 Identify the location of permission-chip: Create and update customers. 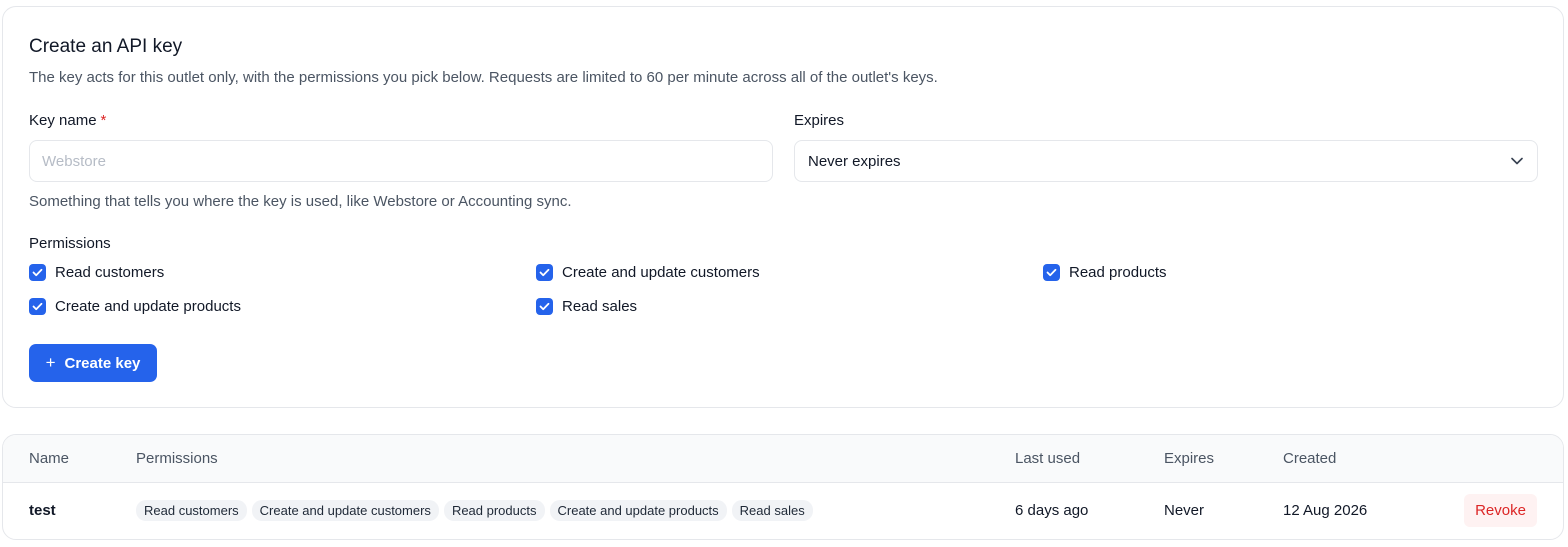
(345, 510).